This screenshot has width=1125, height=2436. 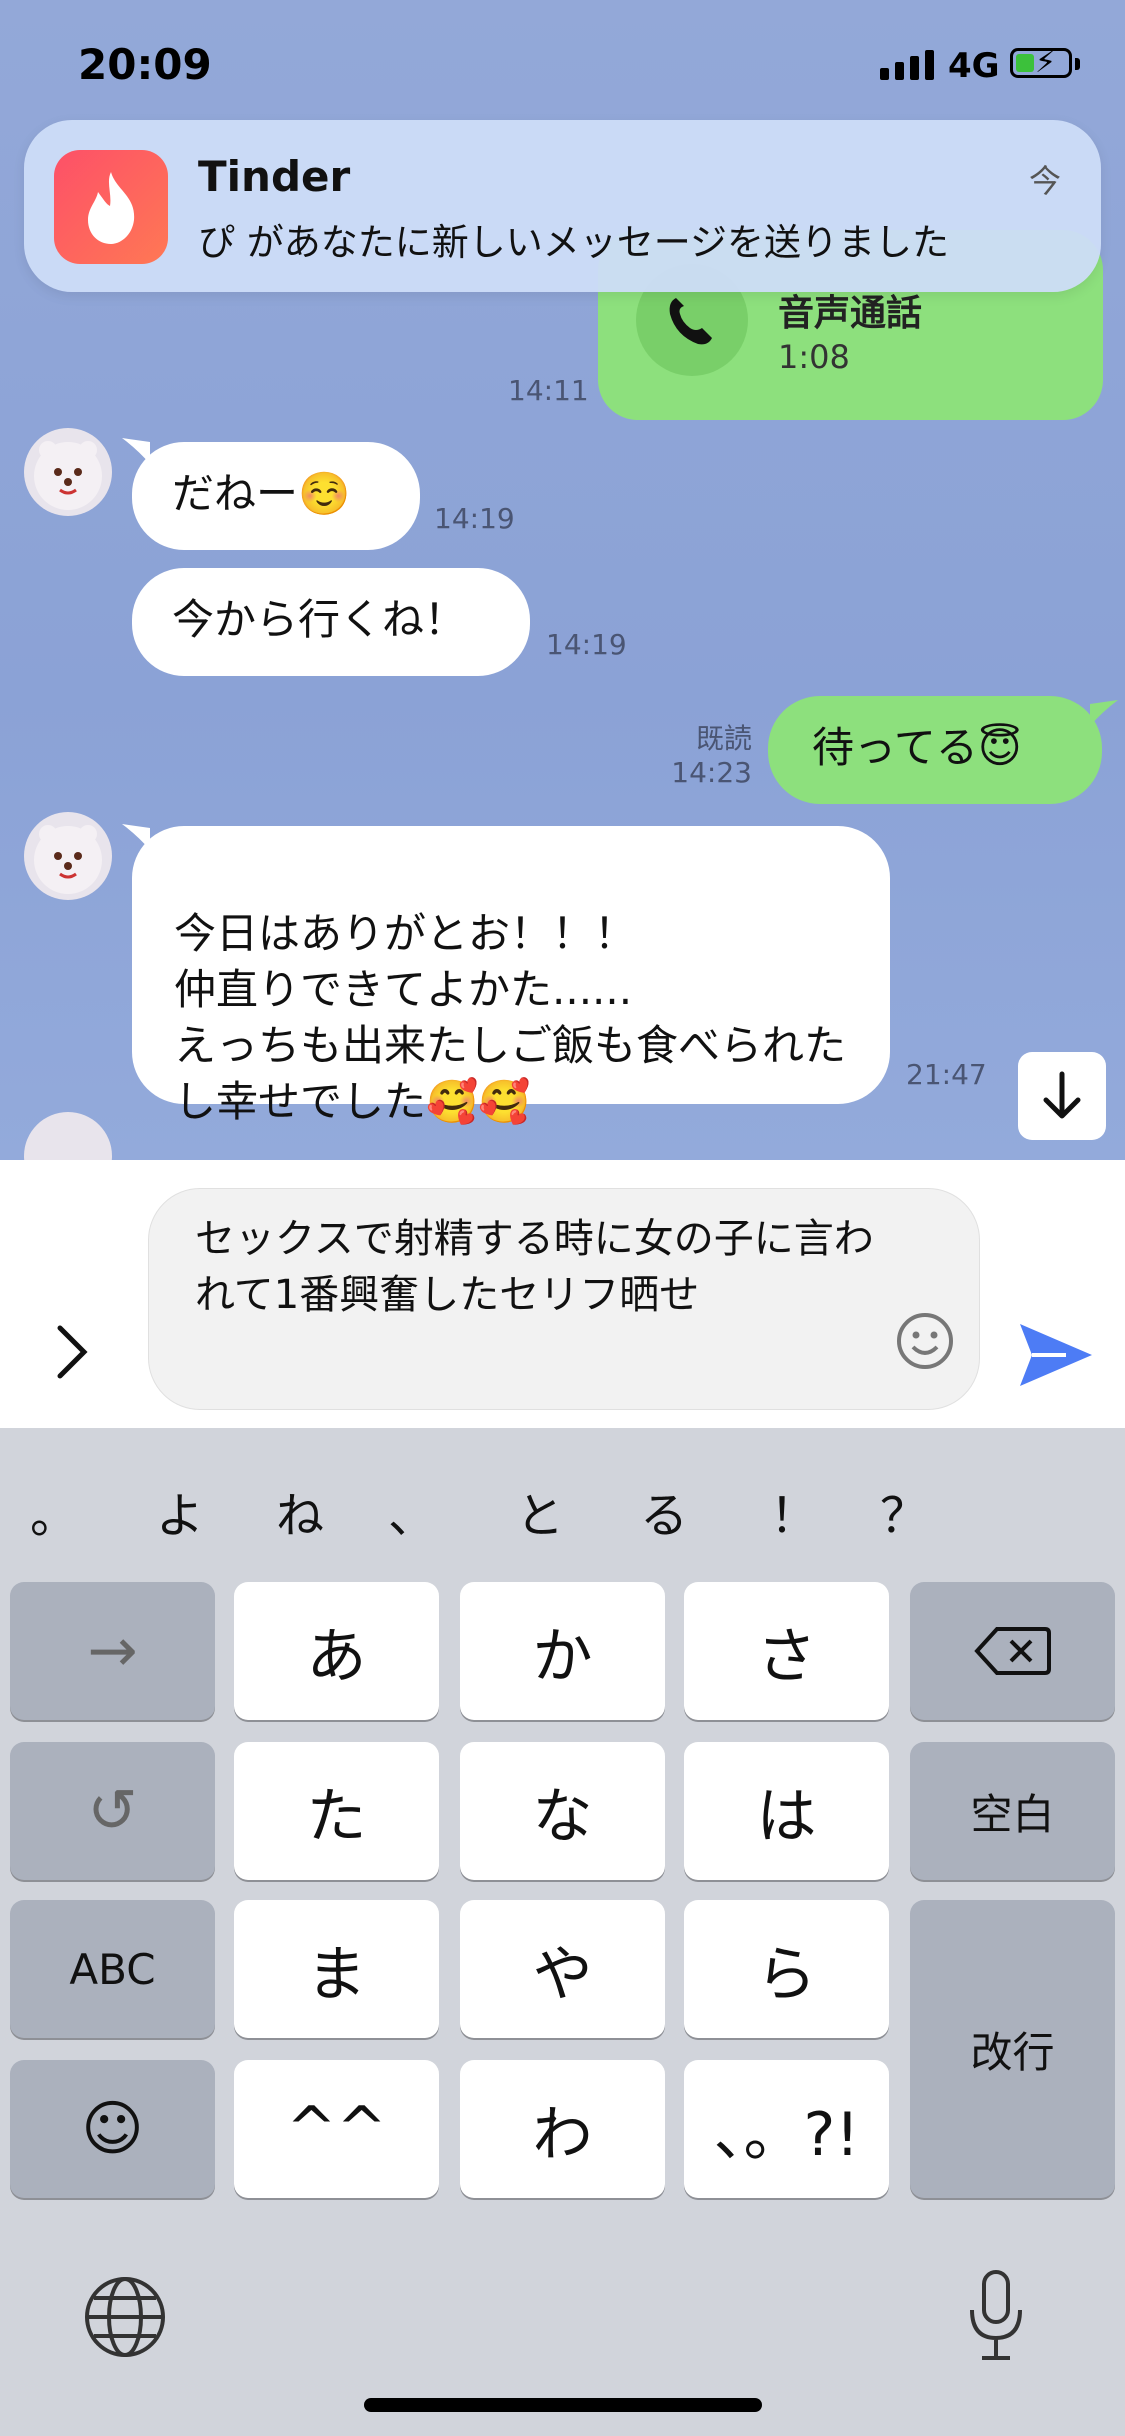 I want to click on key-ya: や, so click(x=562, y=1969).